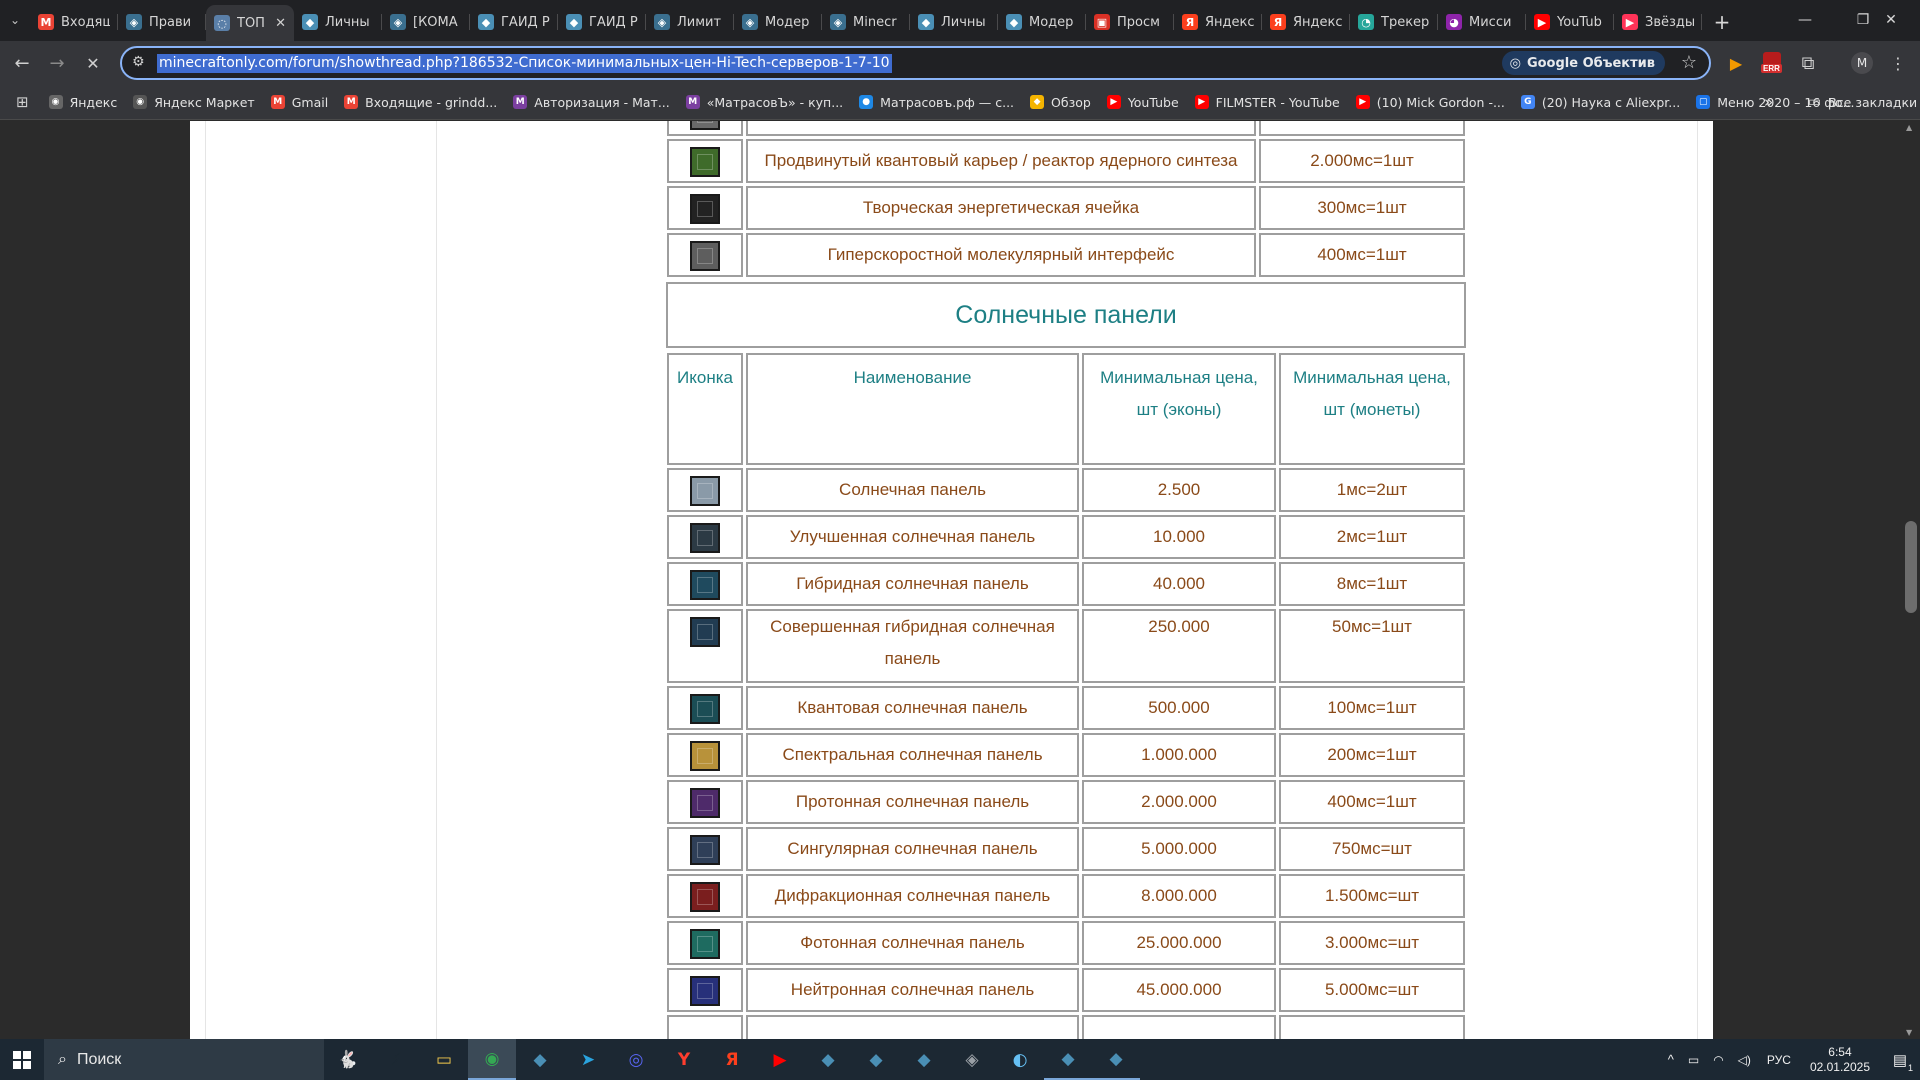  I want to click on forward-arrow-icon: →, so click(57, 63).